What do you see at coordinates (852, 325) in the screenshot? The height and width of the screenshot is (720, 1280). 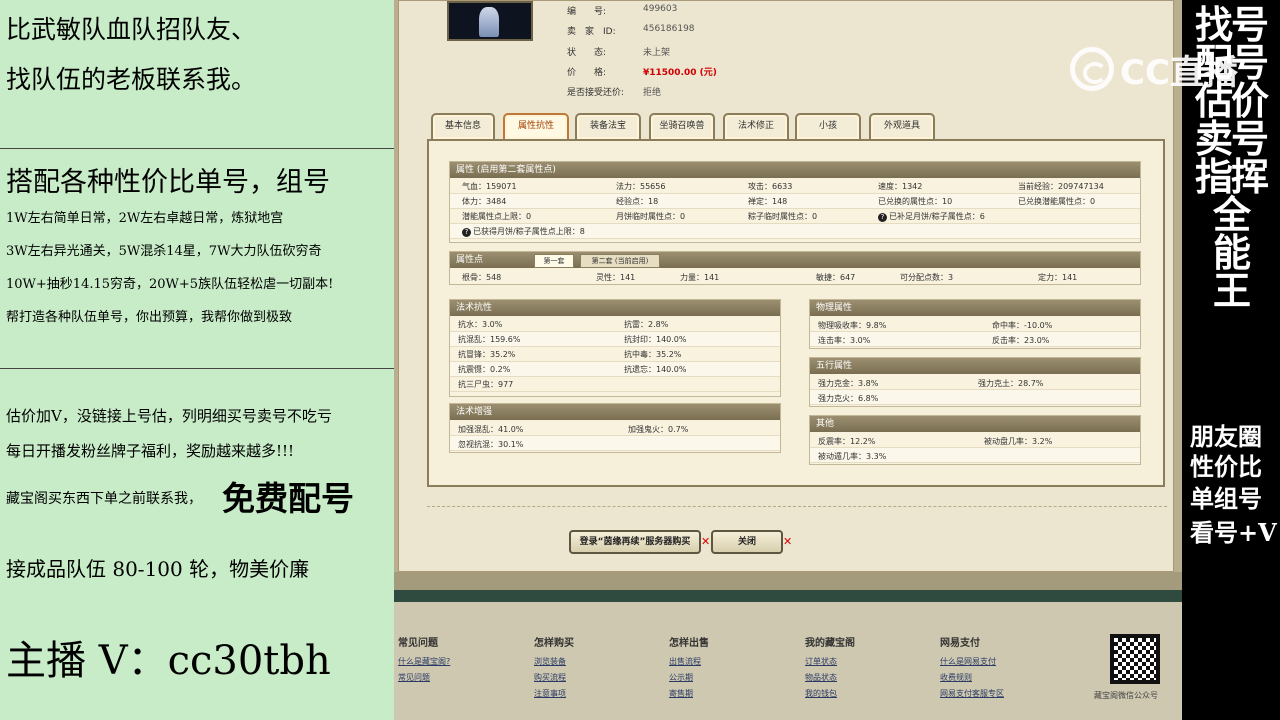 I see `physical-cell: 物理吸收率：9.8%` at bounding box center [852, 325].